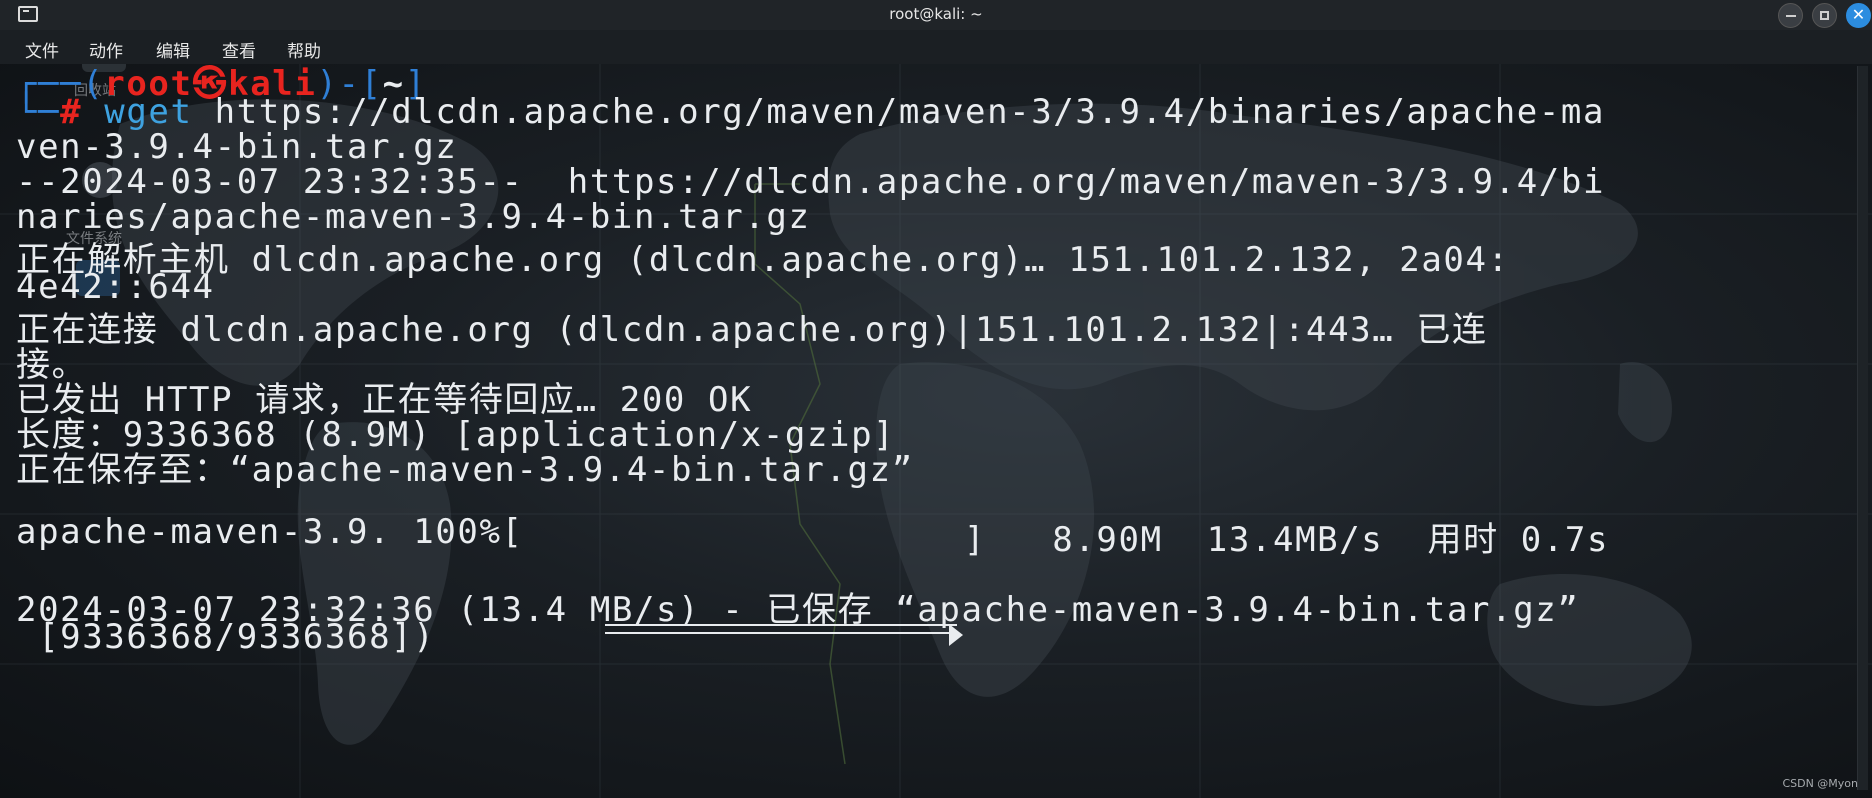 The height and width of the screenshot is (798, 1872). What do you see at coordinates (1463, 540) in the screenshot?
I see `progress-time-label: 用时` at bounding box center [1463, 540].